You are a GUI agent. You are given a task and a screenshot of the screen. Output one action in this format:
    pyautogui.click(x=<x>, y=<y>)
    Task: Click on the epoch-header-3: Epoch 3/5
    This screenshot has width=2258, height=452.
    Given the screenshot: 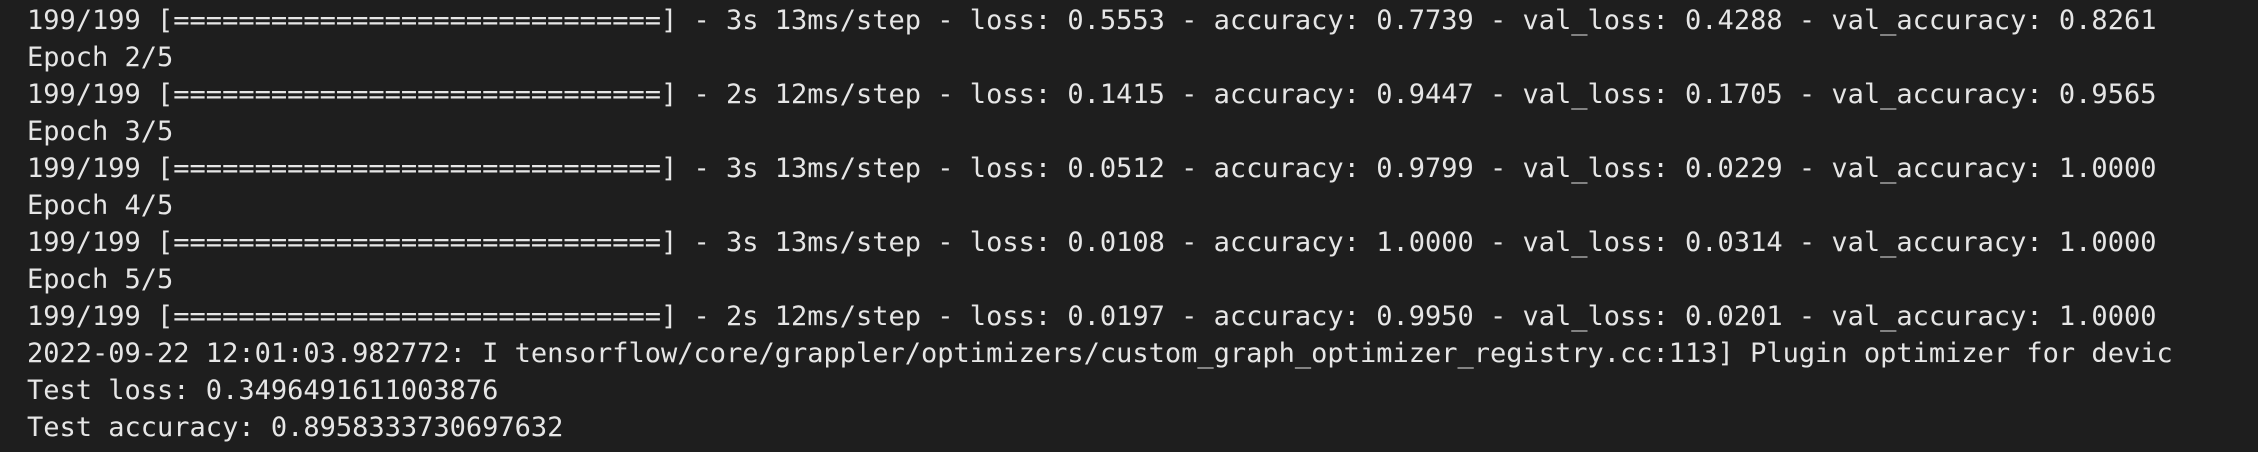 What is the action you would take?
    pyautogui.click(x=100, y=131)
    